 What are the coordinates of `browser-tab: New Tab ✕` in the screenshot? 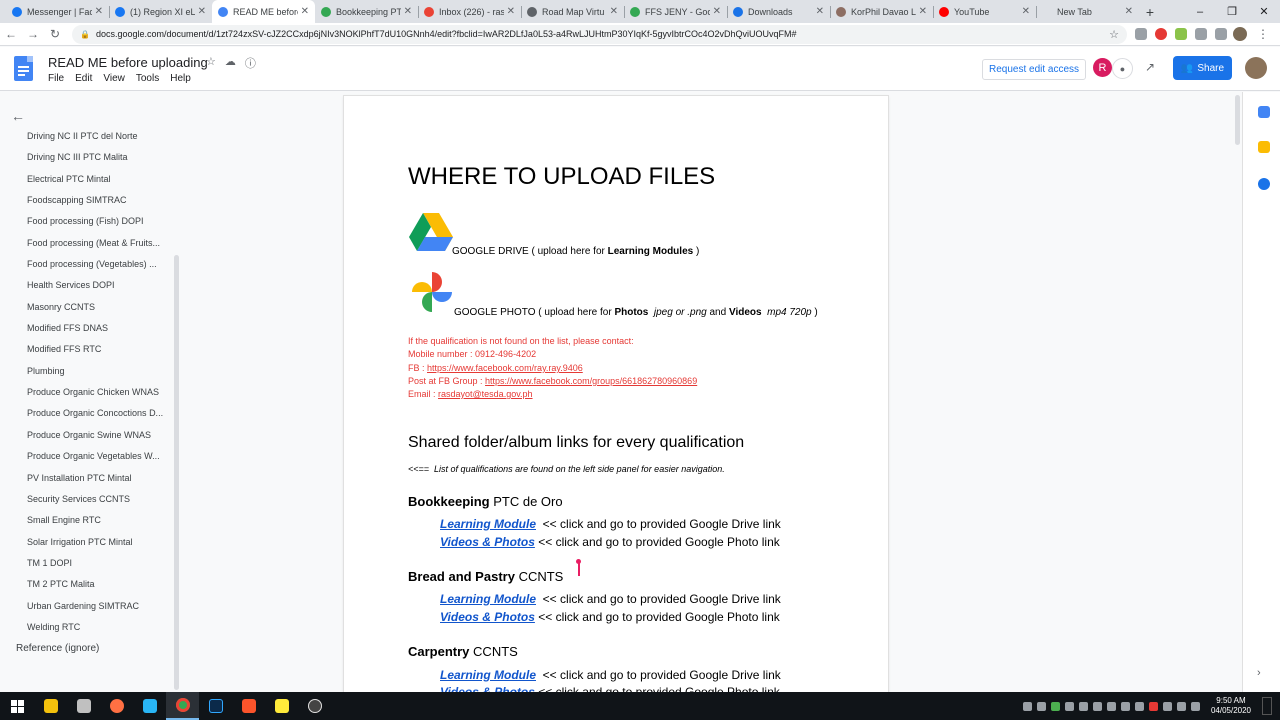 It's located at (1087, 11).